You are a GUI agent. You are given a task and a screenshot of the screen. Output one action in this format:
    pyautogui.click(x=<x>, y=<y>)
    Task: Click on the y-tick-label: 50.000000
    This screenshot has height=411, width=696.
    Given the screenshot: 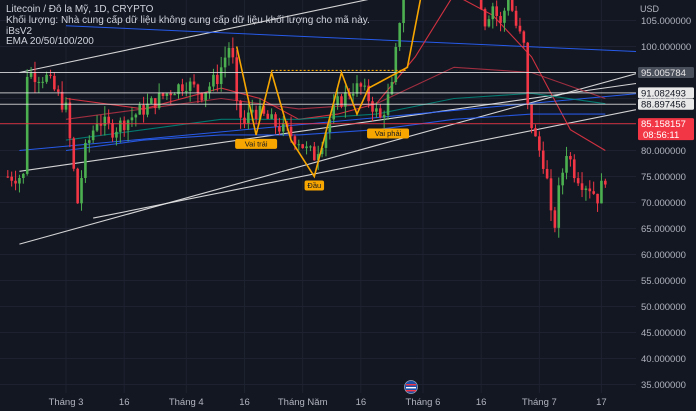 What is the action you would take?
    pyautogui.click(x=663, y=307)
    